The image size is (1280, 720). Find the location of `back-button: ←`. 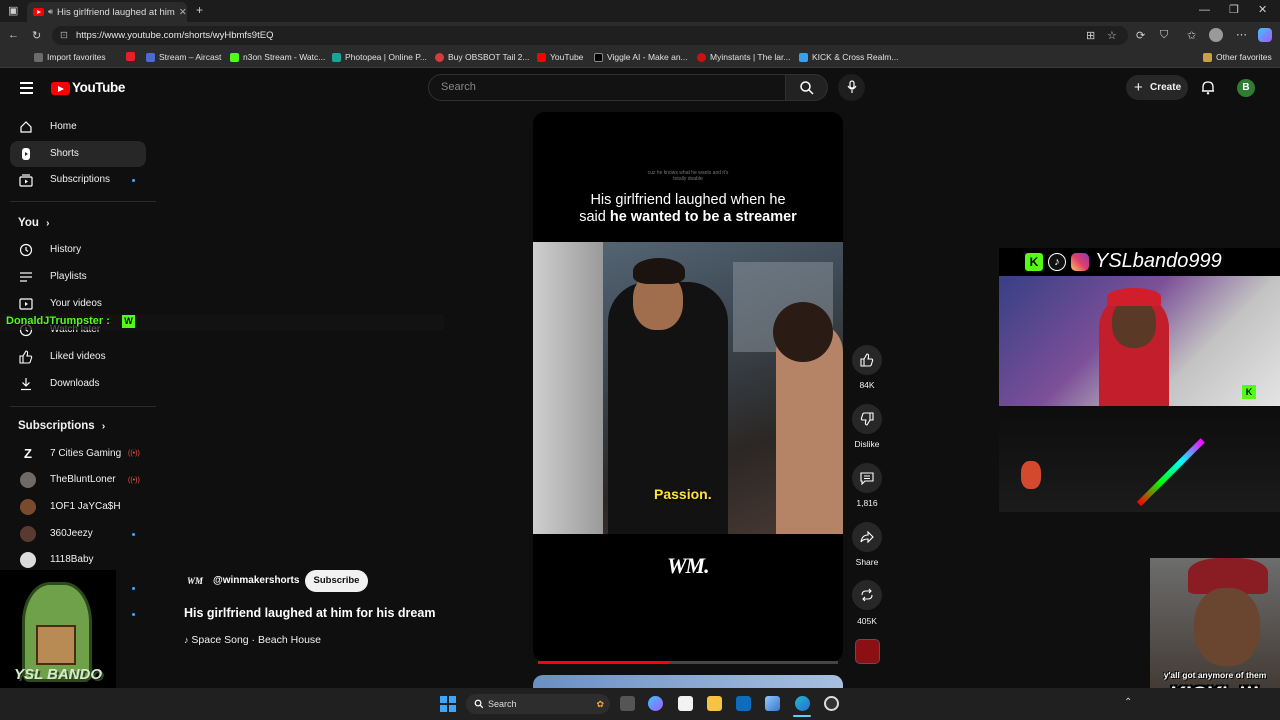

back-button: ← is located at coordinates (13, 35).